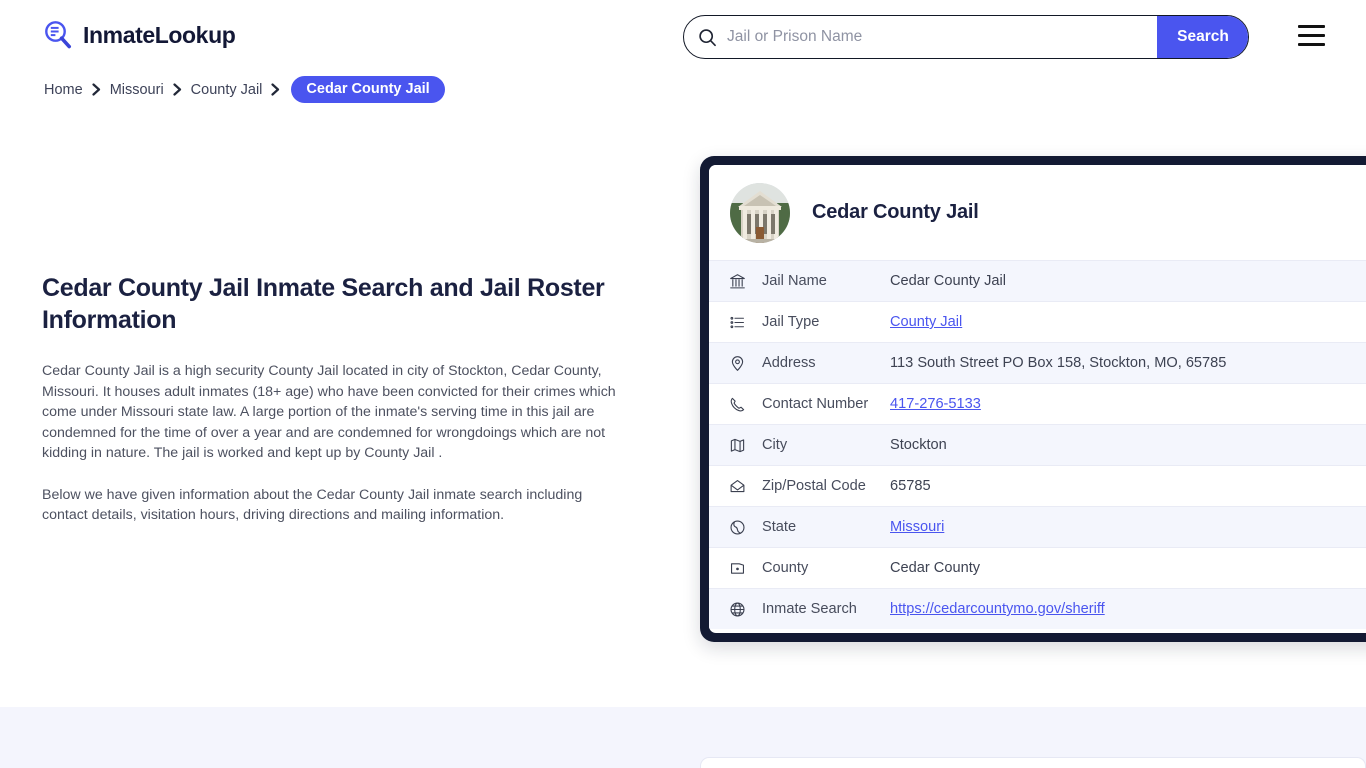 The image size is (1366, 768). Describe the element at coordinates (737, 568) in the screenshot. I see `county-icon` at that location.